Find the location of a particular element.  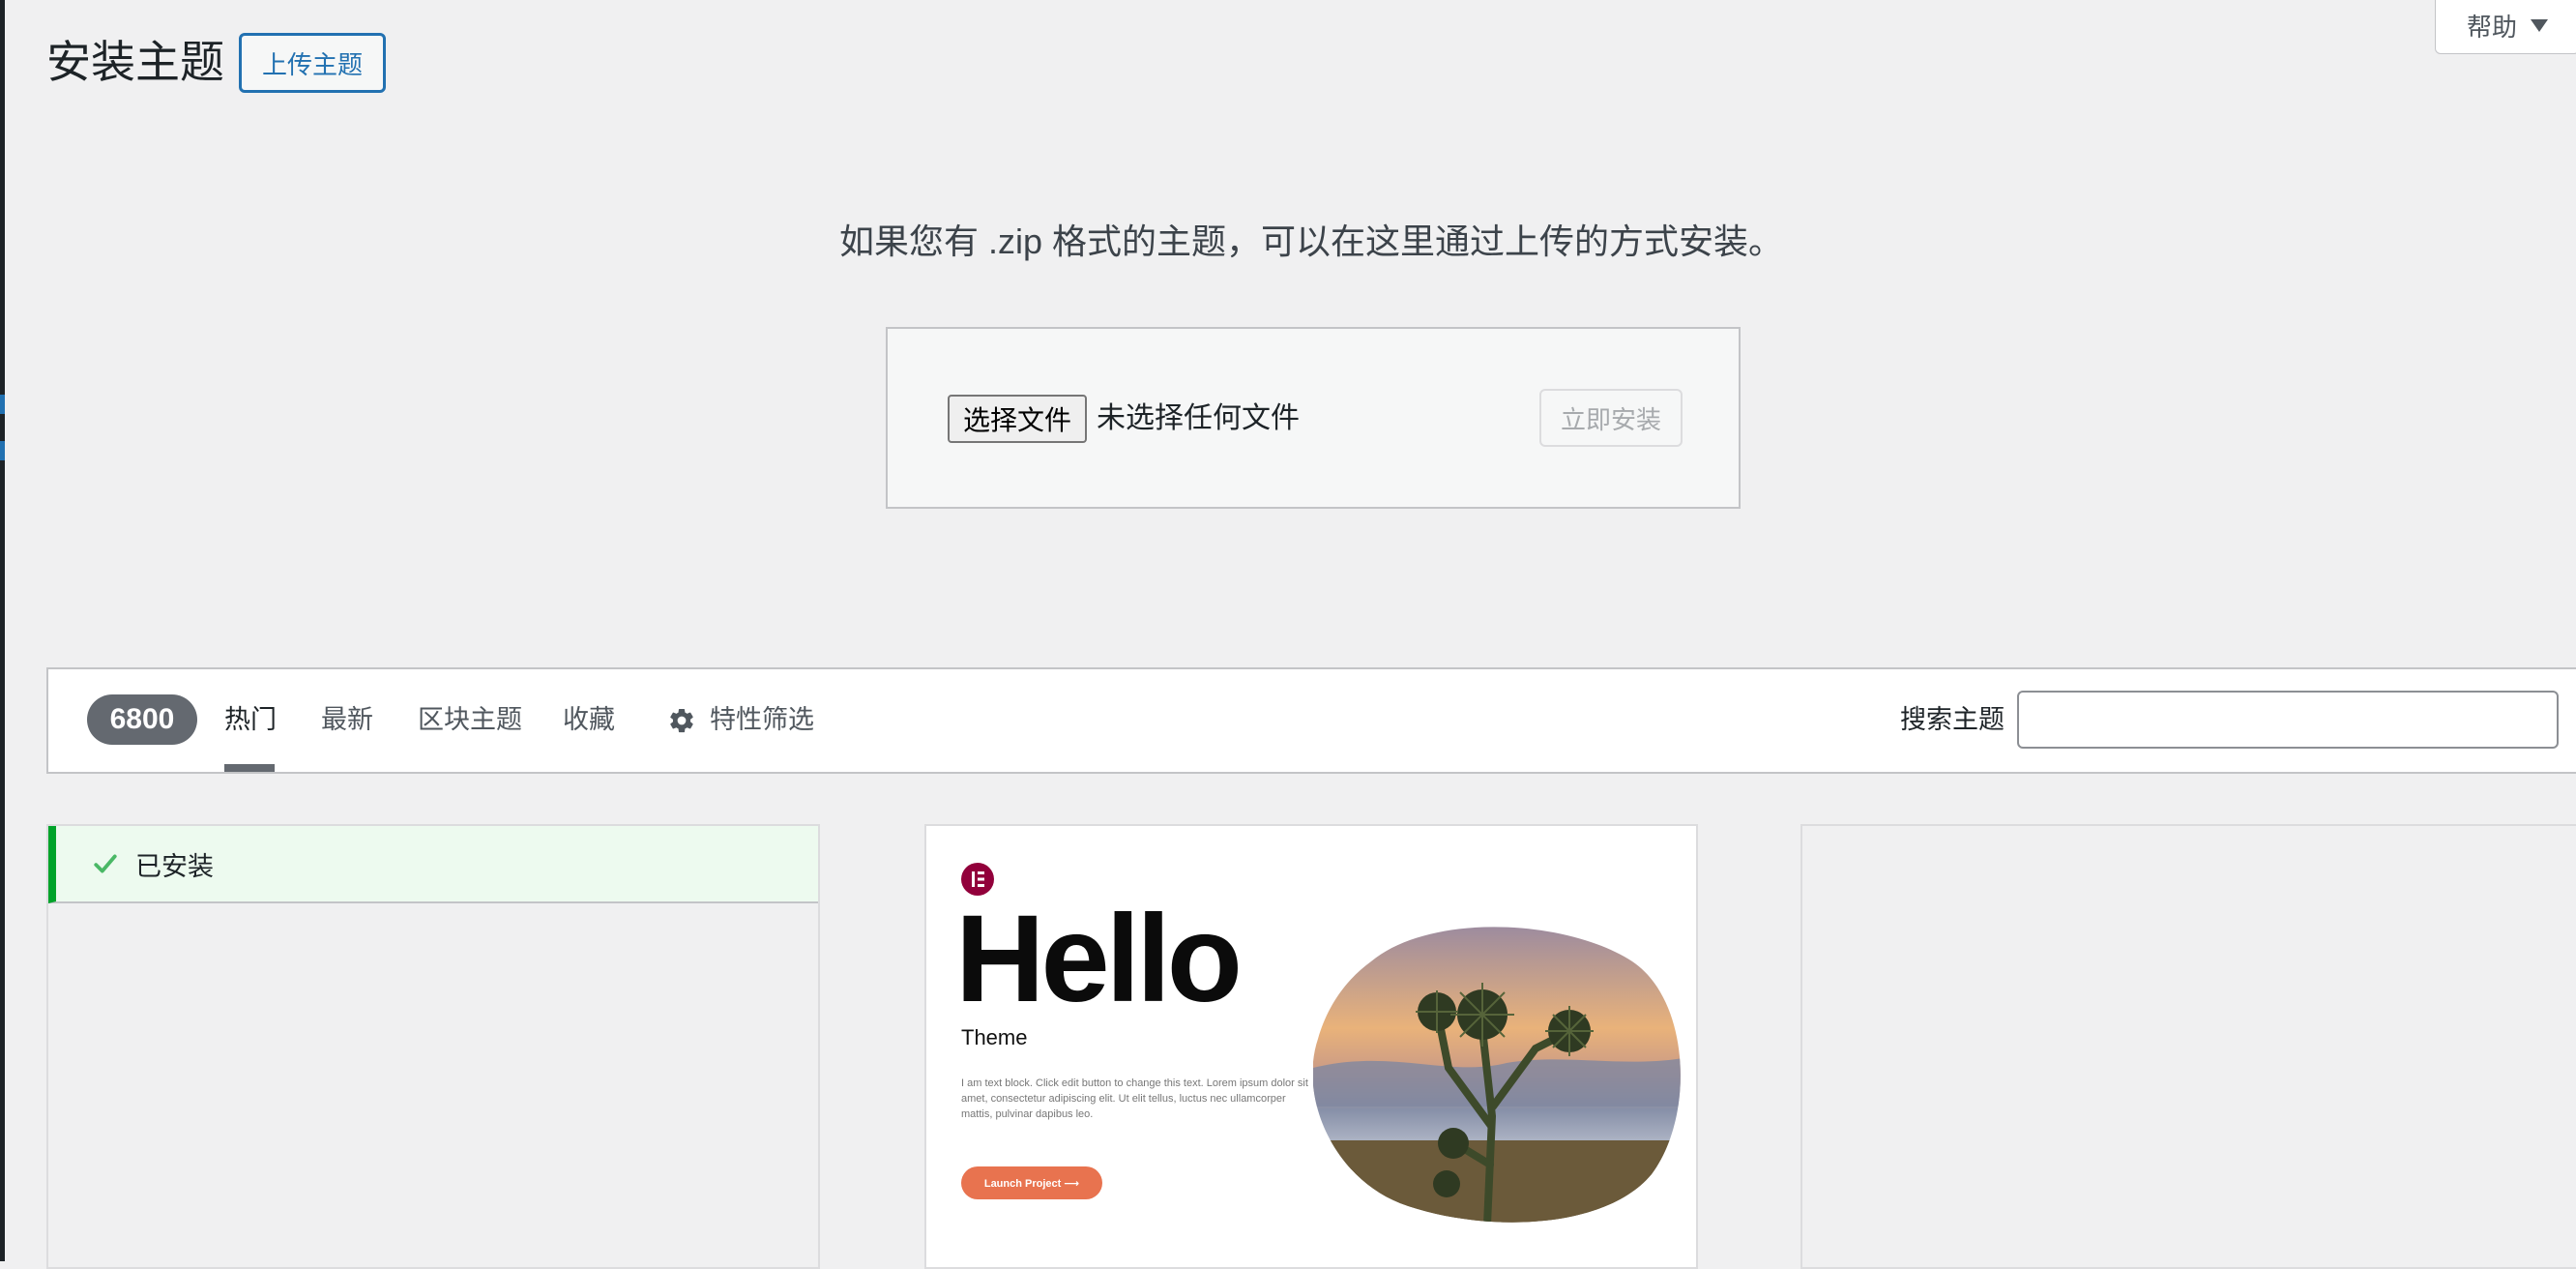

admin-sidebar-edge is located at coordinates (2, 630).